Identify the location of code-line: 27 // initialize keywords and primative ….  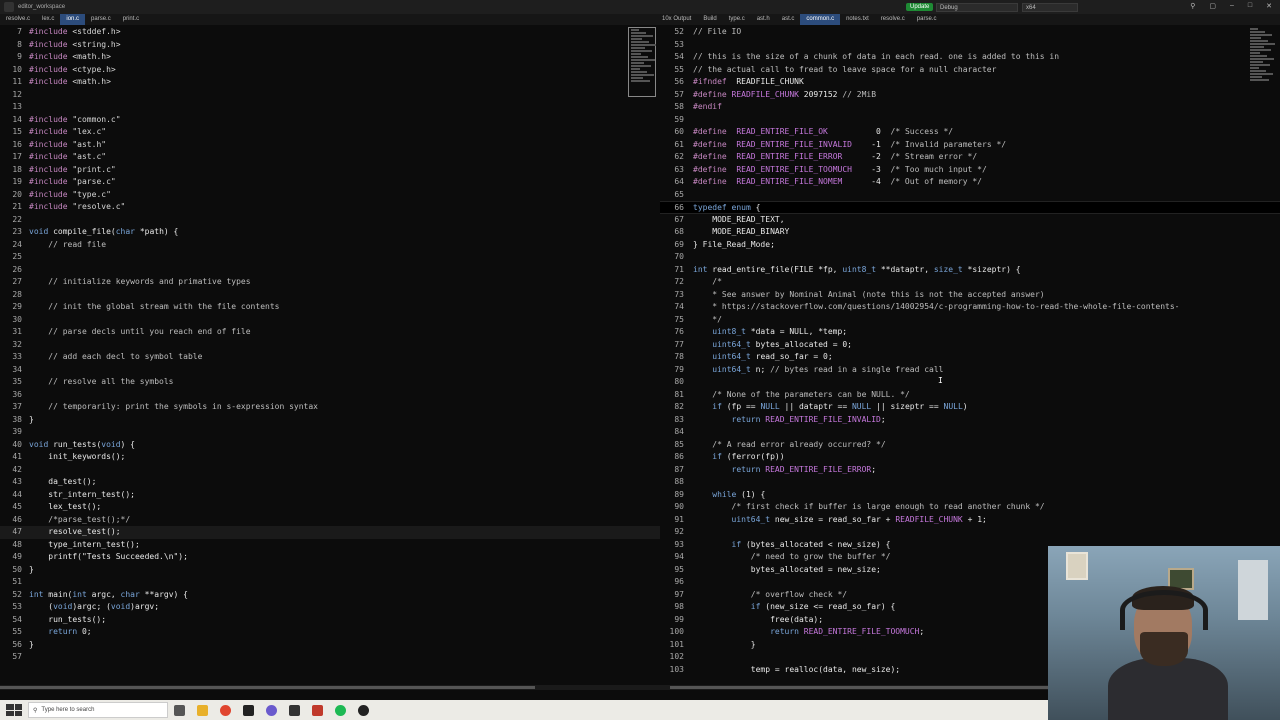
(330, 282).